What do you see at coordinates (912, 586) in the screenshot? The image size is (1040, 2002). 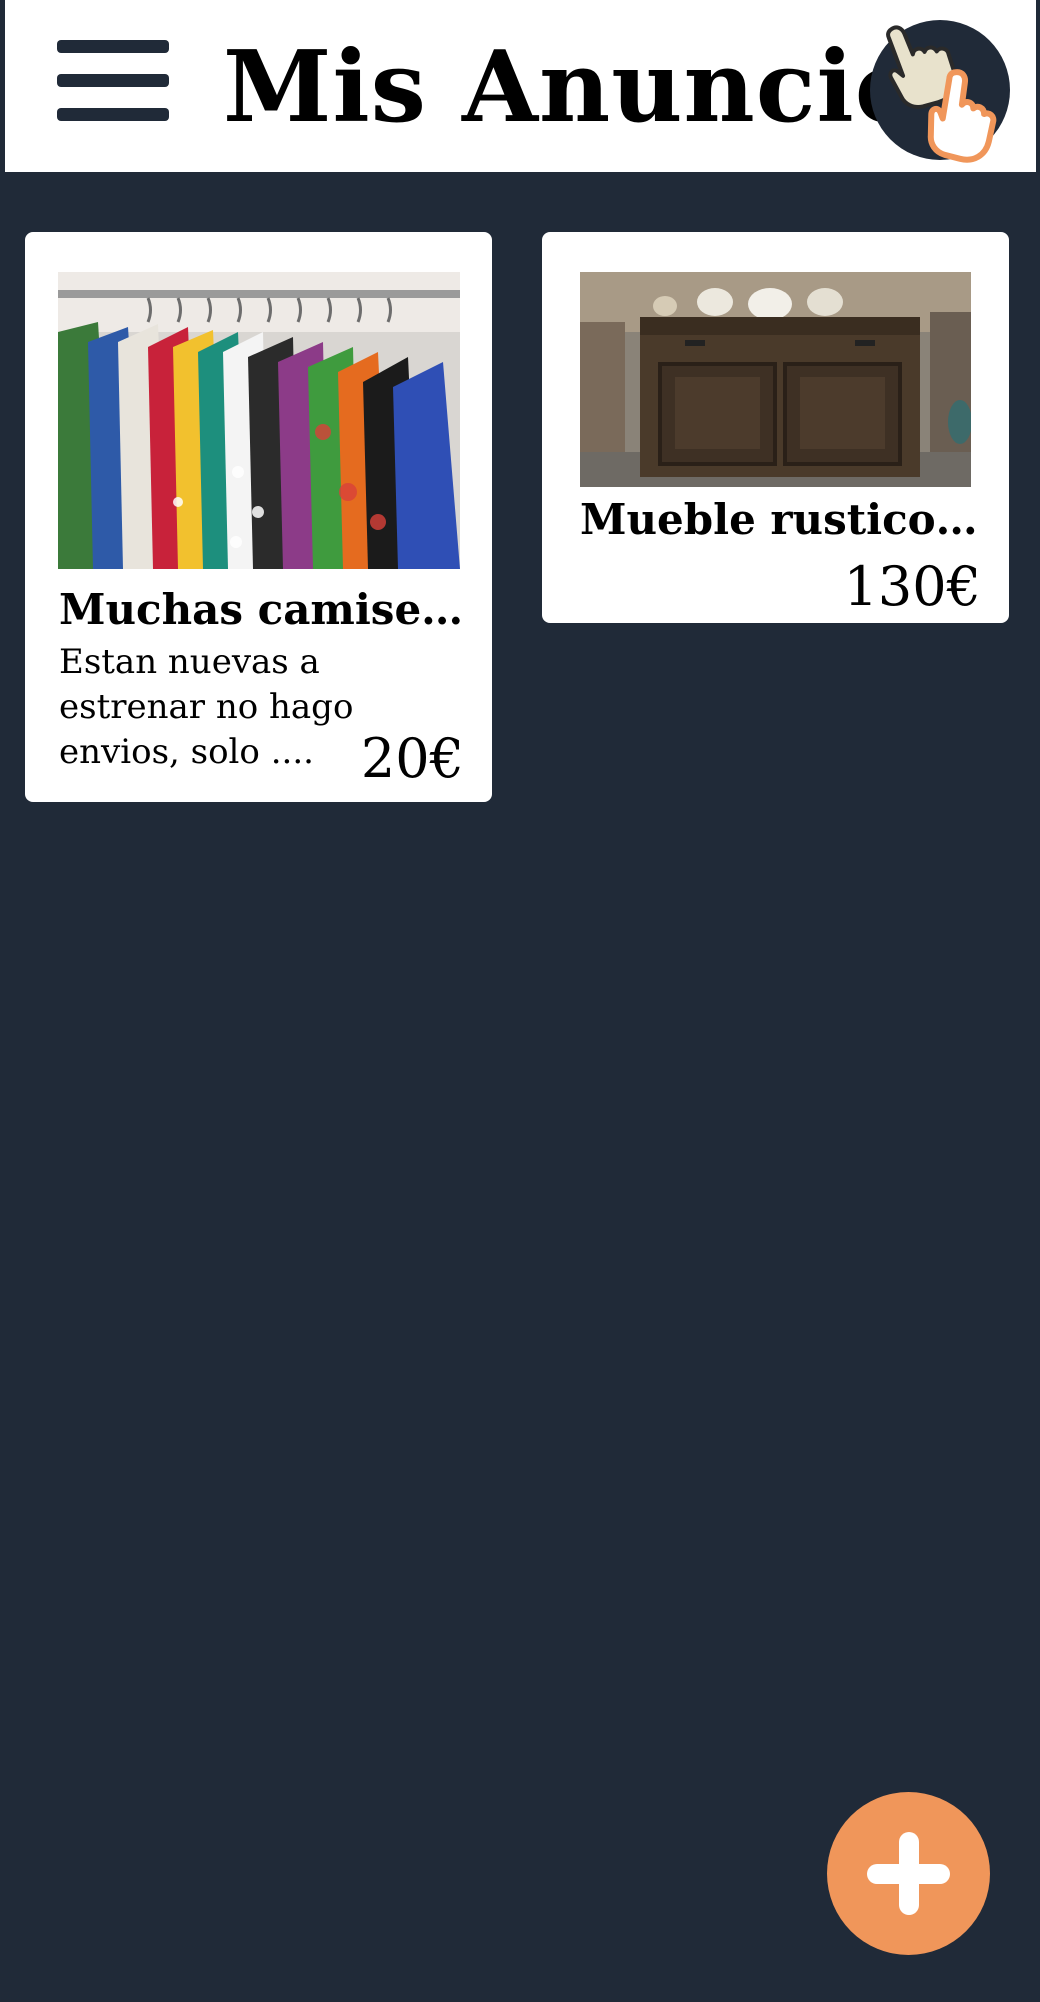 I see `listing-price: 130€` at bounding box center [912, 586].